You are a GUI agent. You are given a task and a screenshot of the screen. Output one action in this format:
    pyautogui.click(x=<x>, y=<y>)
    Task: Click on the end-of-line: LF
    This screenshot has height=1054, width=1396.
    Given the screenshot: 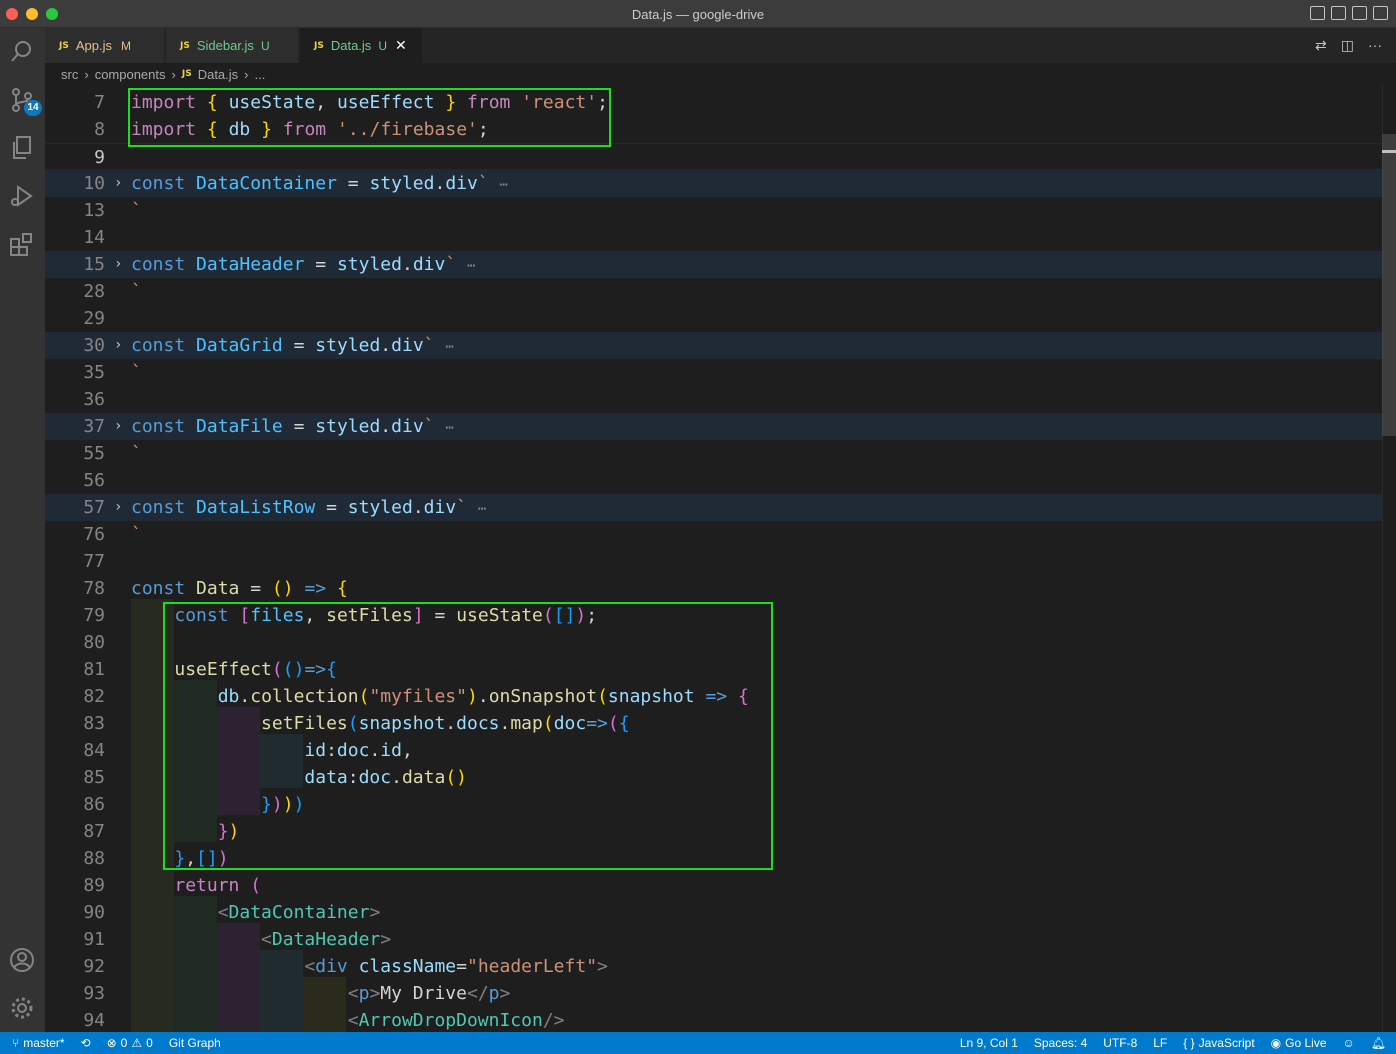 What is the action you would take?
    pyautogui.click(x=1160, y=1043)
    